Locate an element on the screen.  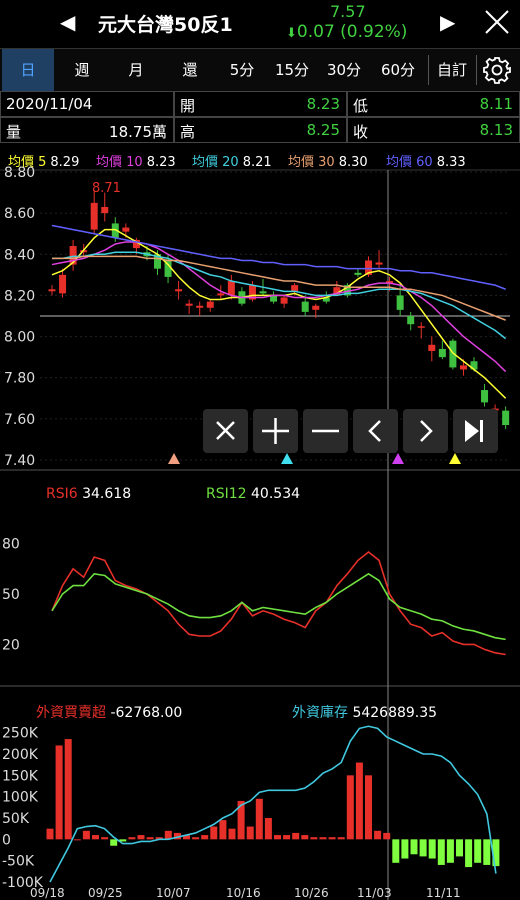
scroll-left-button is located at coordinates (375, 431).